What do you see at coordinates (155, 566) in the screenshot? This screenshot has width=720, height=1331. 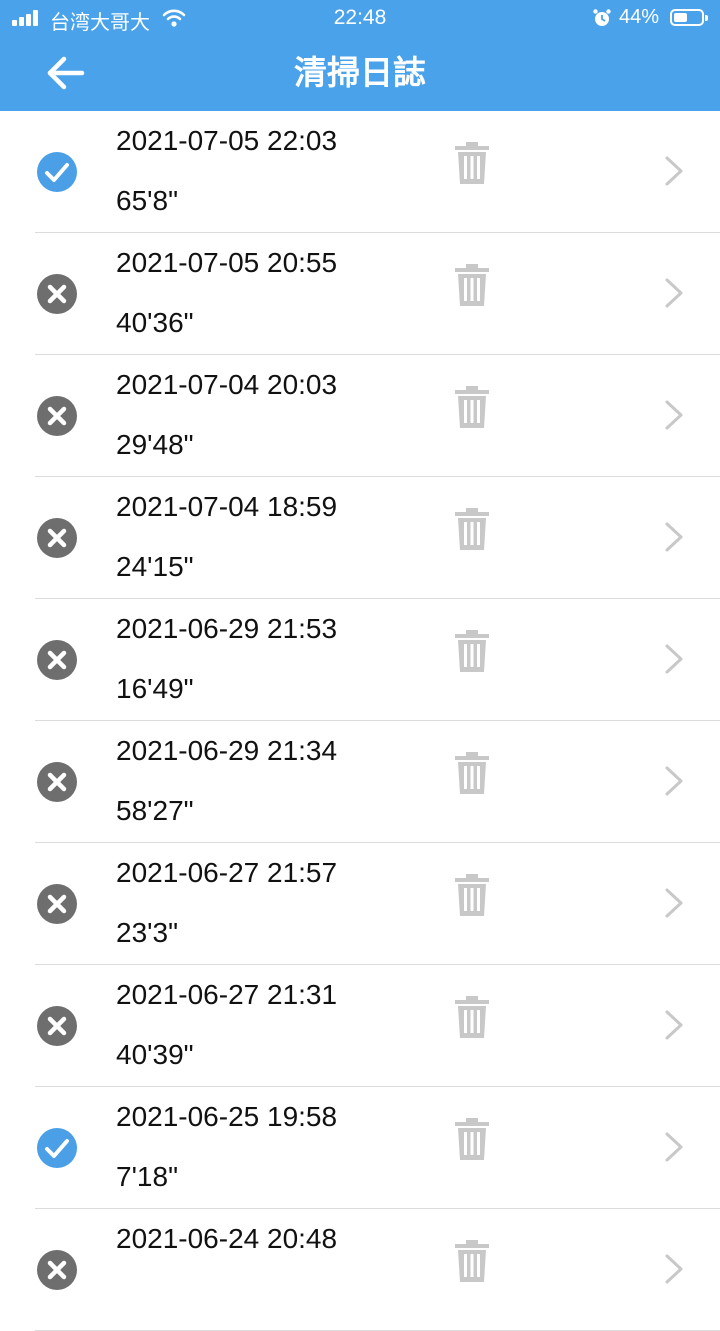 I see `log-duration: 24'15"` at bounding box center [155, 566].